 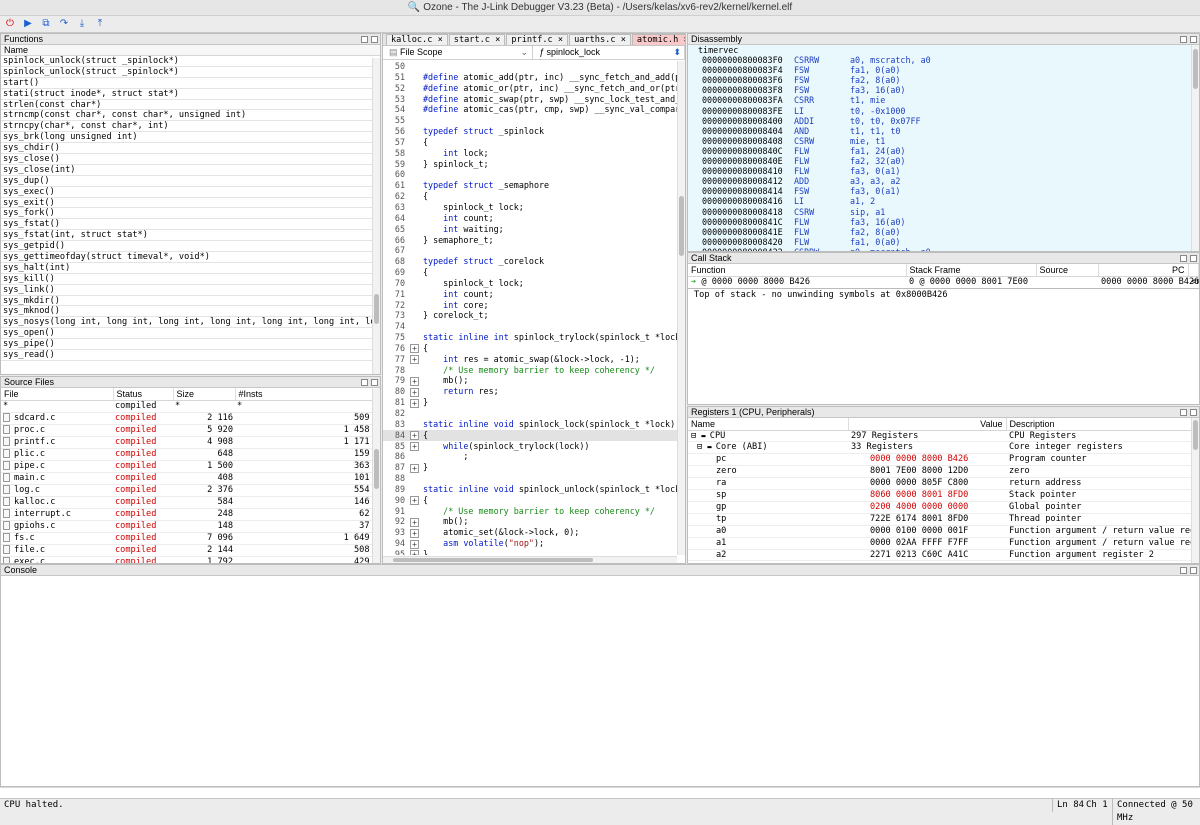 I want to click on function-item: strlen(const char*), so click(x=190, y=105).